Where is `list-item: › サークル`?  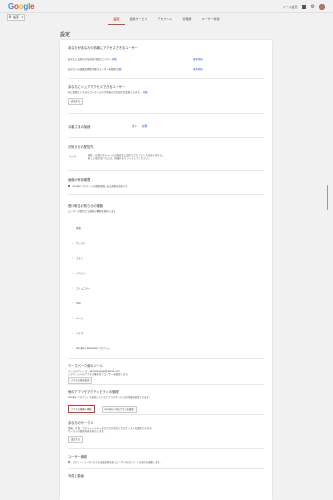 list-item: › サークル is located at coordinates (78, 243).